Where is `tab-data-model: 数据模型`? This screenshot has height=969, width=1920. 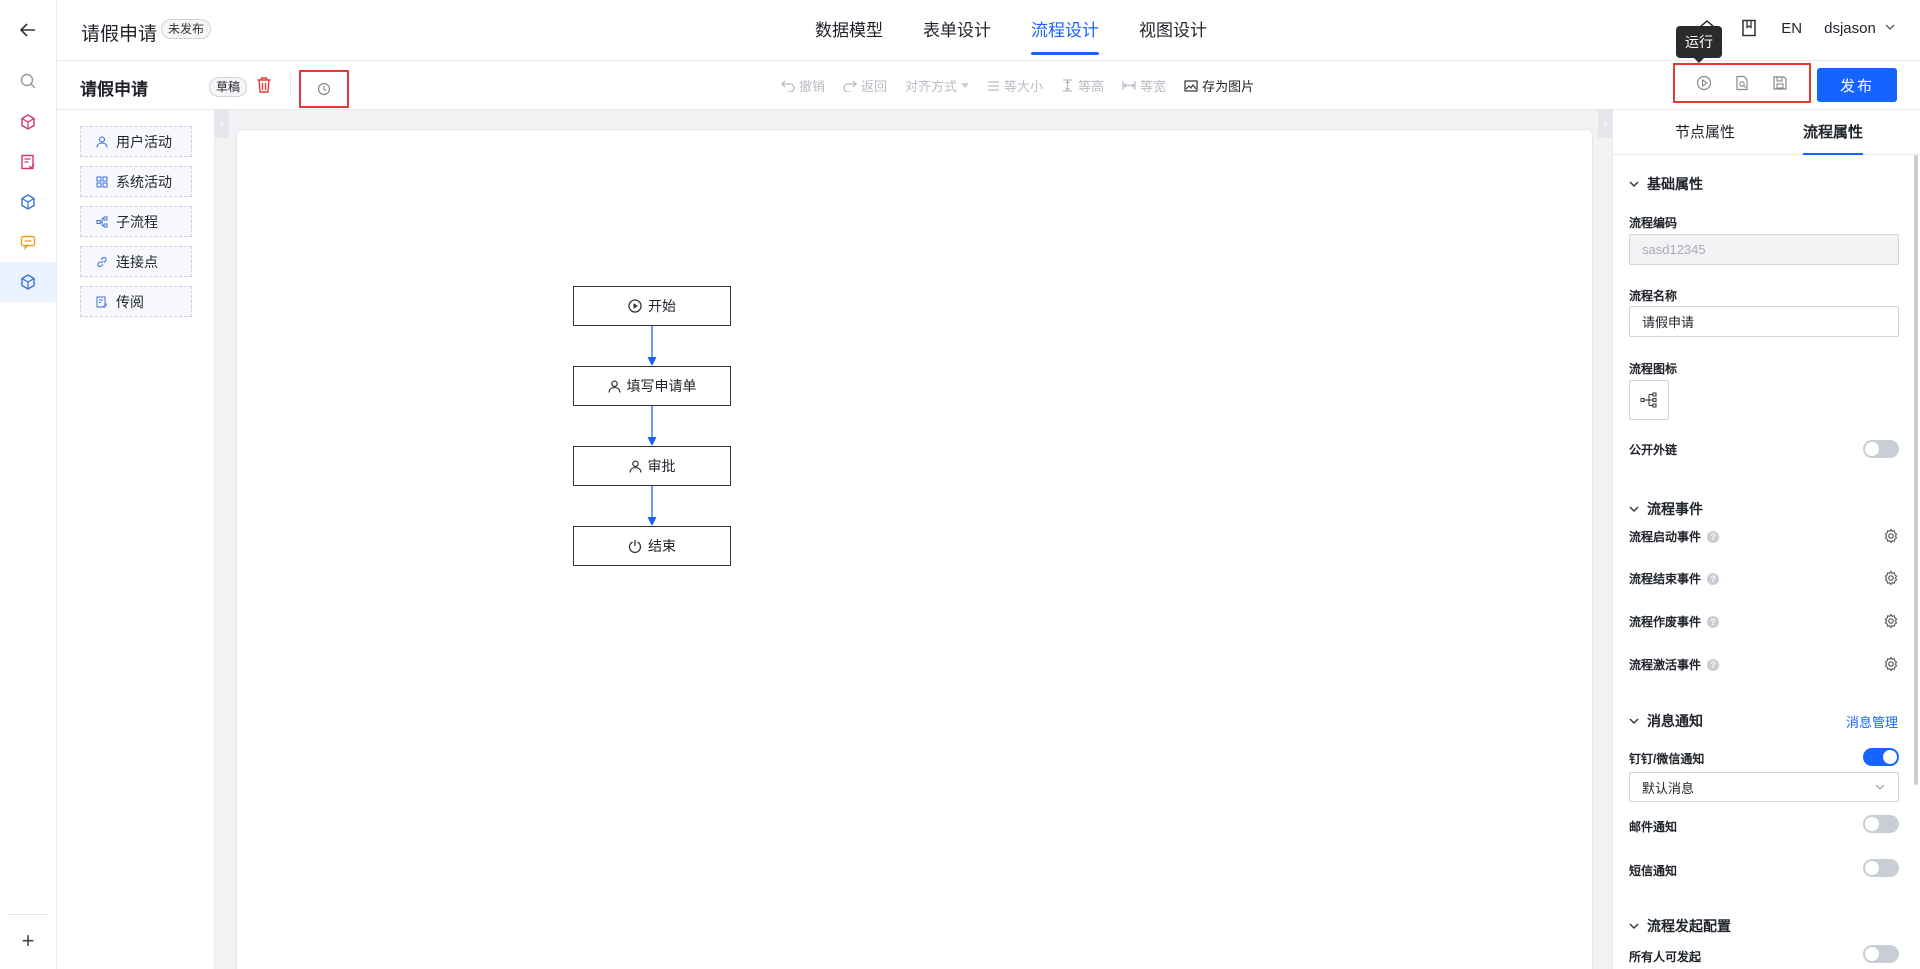 tab-data-model: 数据模型 is located at coordinates (849, 30).